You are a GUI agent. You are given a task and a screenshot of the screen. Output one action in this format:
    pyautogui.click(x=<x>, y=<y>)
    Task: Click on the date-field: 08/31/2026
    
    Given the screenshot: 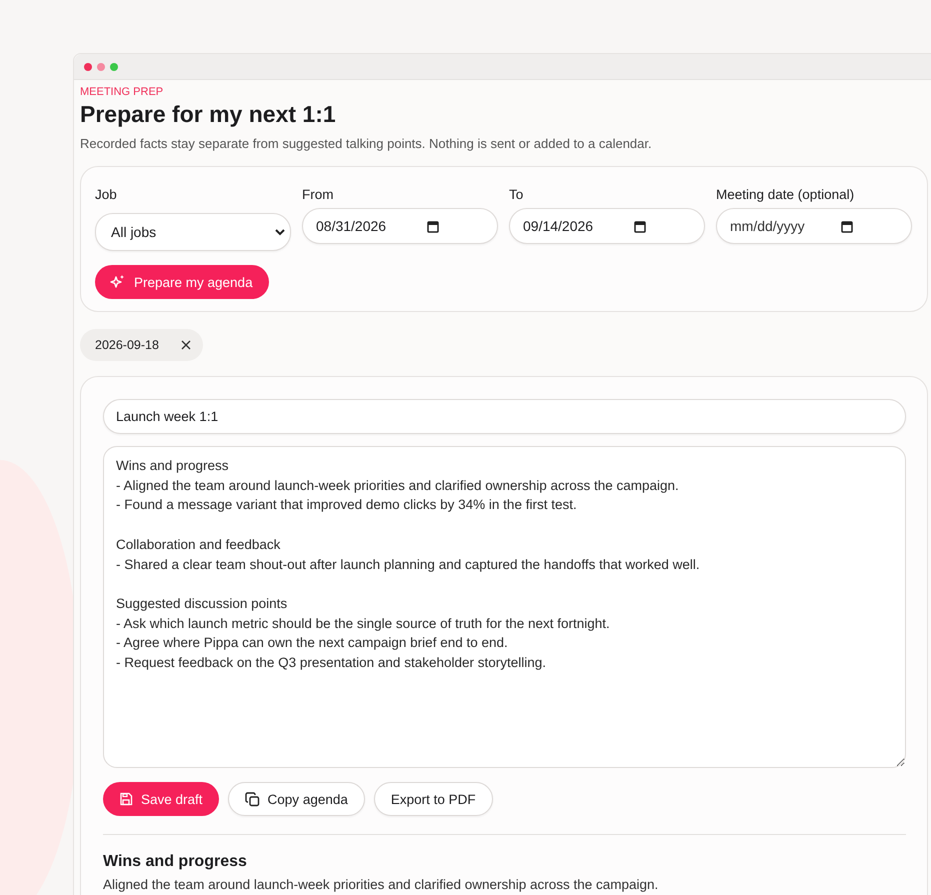 What is the action you would take?
    pyautogui.click(x=400, y=226)
    